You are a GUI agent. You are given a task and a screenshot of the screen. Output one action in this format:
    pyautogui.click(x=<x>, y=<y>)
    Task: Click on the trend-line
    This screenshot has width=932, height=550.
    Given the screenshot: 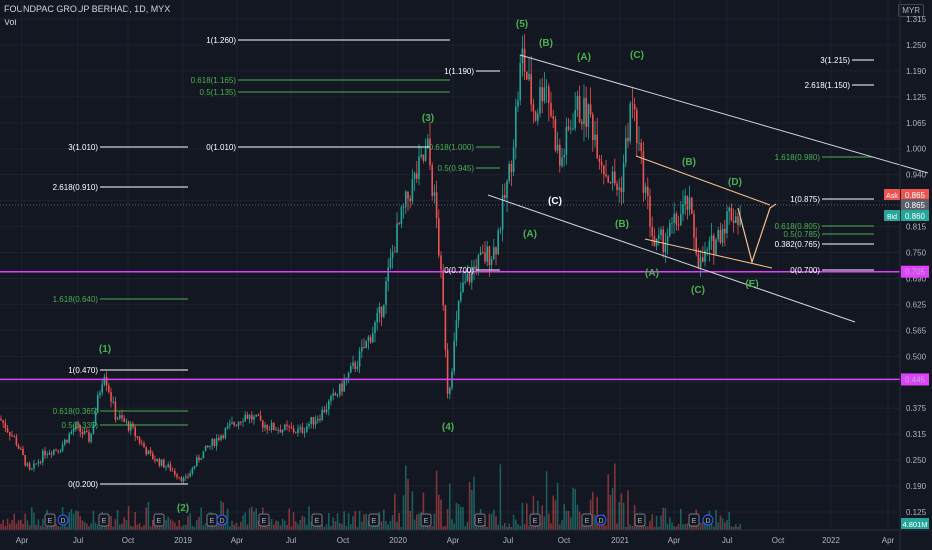 What is the action you would take?
    pyautogui.click(x=671, y=258)
    